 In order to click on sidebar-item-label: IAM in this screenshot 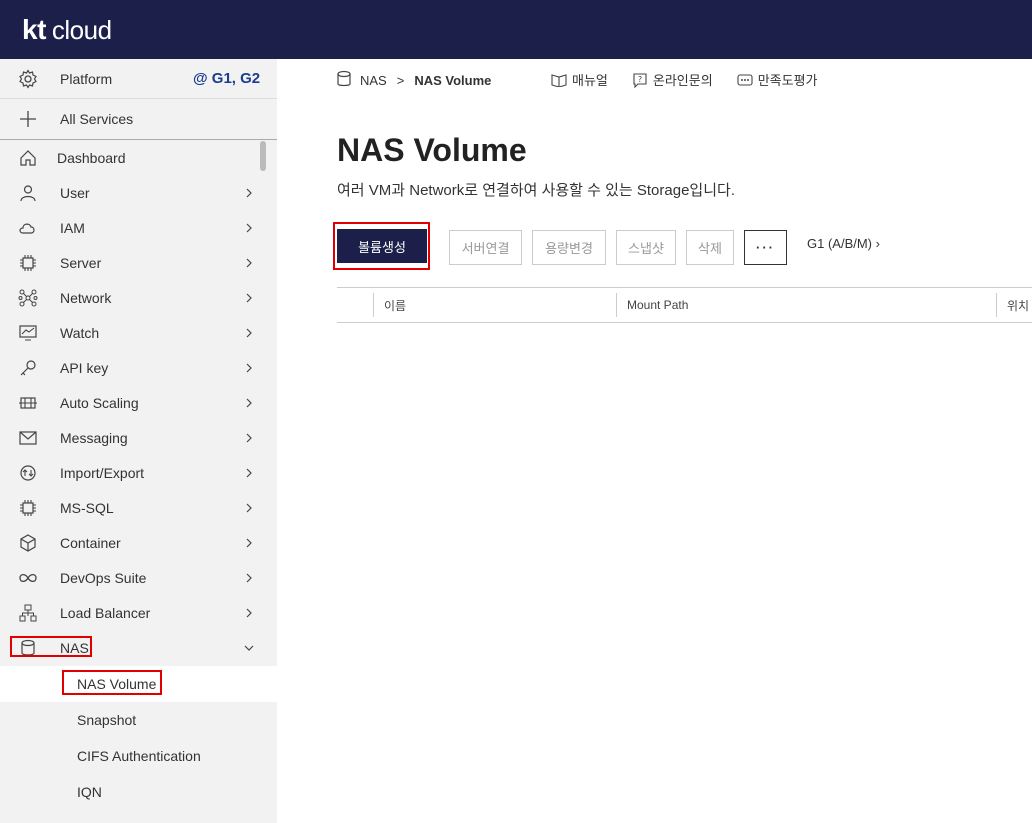, I will do `click(72, 227)`.